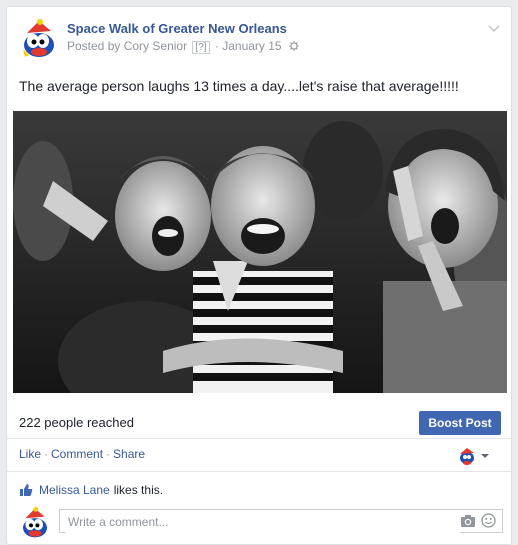 This screenshot has width=518, height=545. Describe the element at coordinates (475, 456) in the screenshot. I see `post-as-selector` at that location.